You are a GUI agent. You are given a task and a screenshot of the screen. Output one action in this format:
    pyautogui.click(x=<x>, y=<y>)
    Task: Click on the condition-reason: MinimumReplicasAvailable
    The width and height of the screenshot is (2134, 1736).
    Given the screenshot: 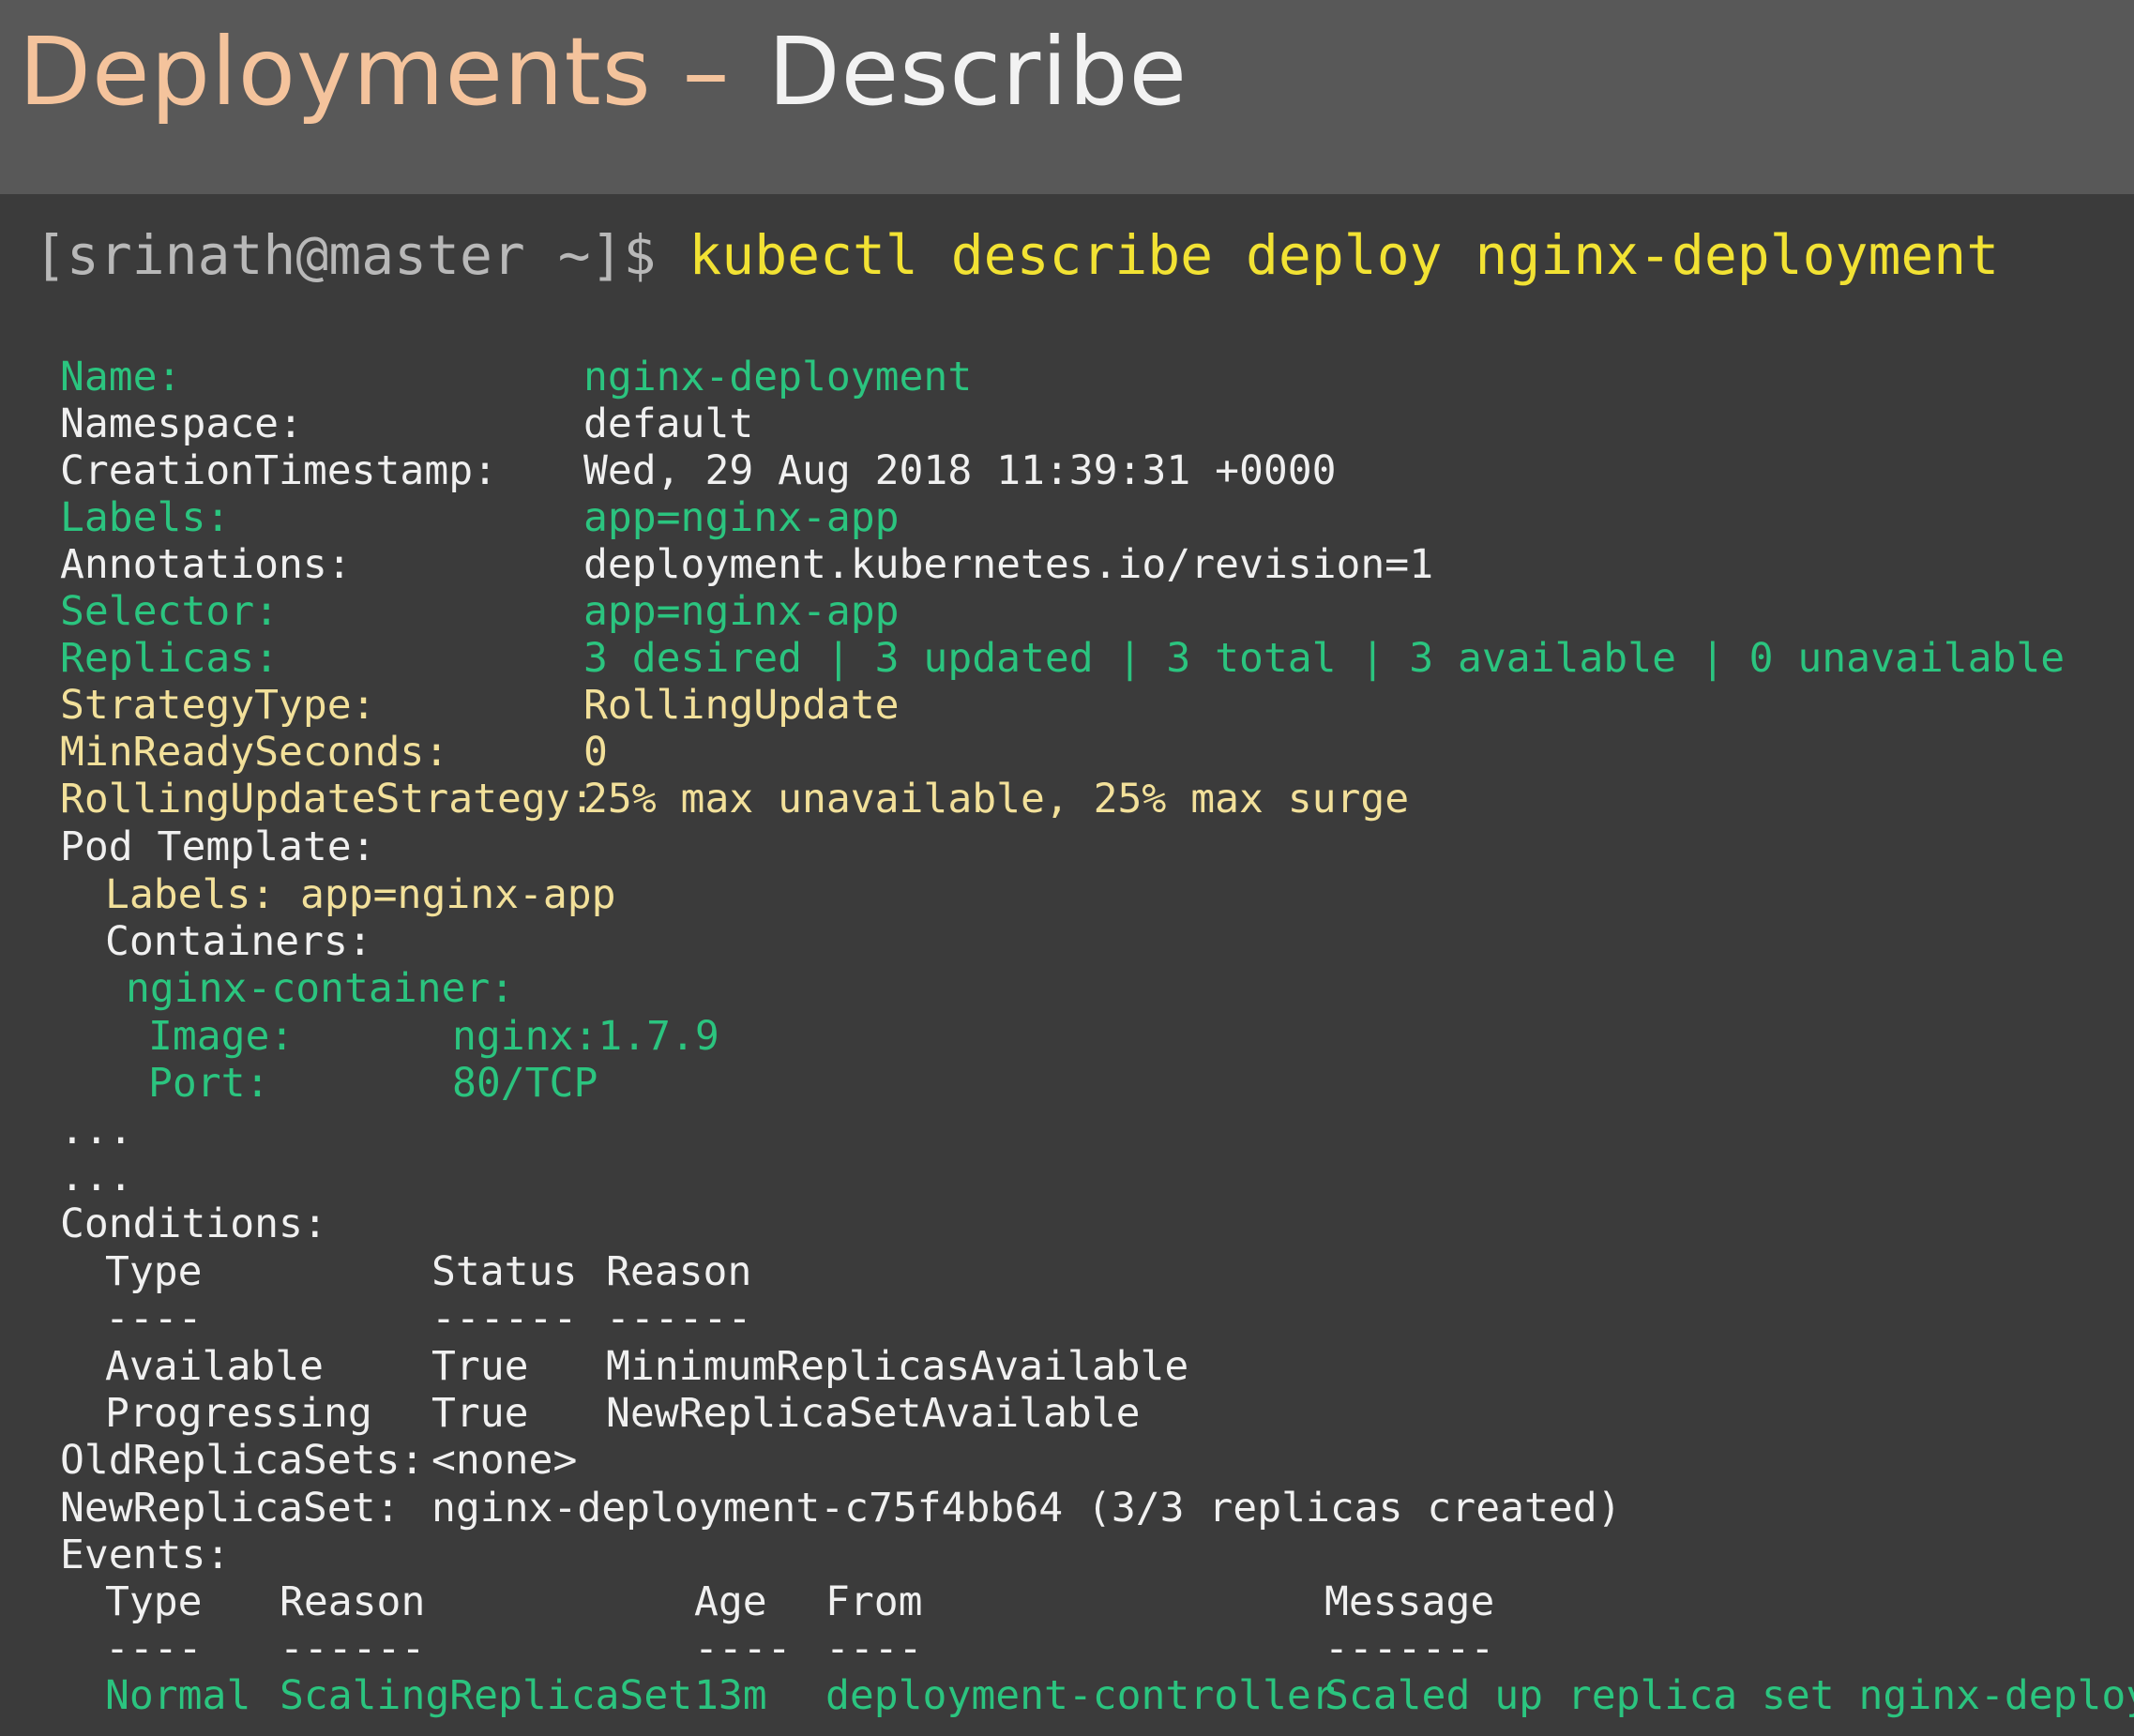 What is the action you would take?
    pyautogui.click(x=898, y=1366)
    